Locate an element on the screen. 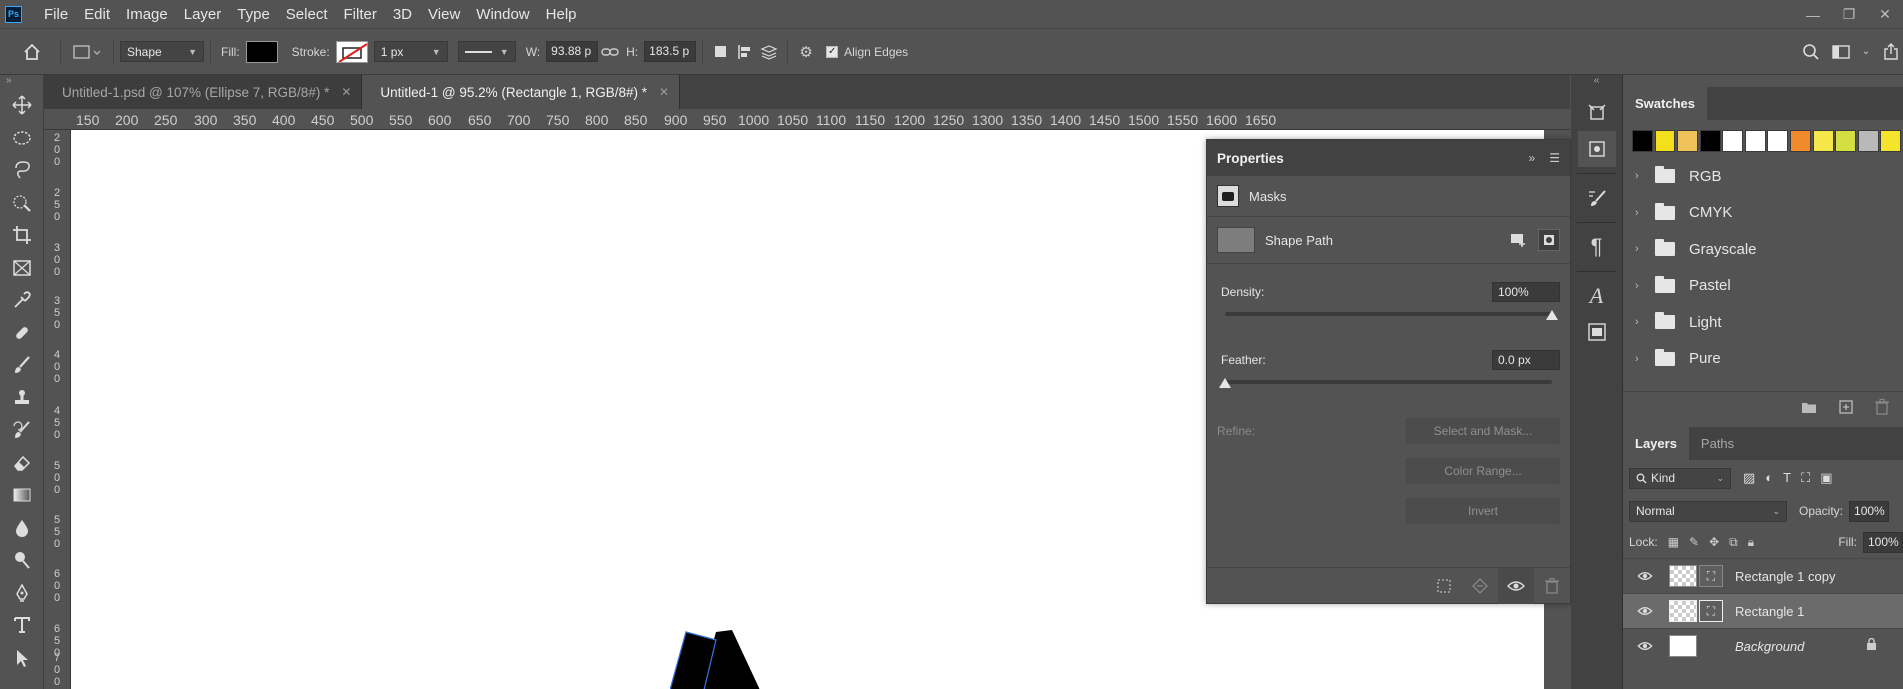 This screenshot has height=689, width=1903. menu-layer: Layer is located at coordinates (203, 14).